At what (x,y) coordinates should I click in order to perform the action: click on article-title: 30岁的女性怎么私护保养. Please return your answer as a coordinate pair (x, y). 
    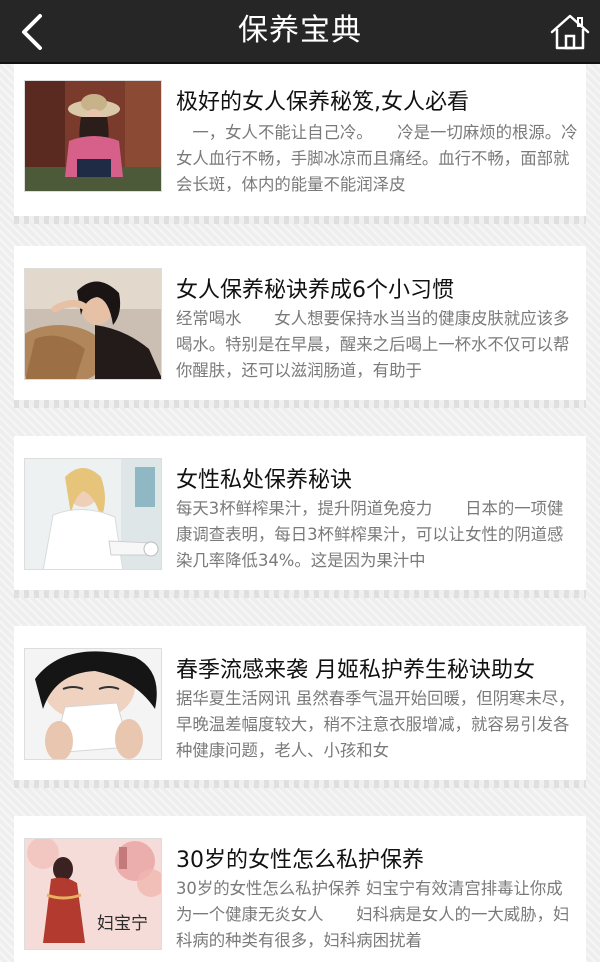
    Looking at the image, I should click on (300, 860).